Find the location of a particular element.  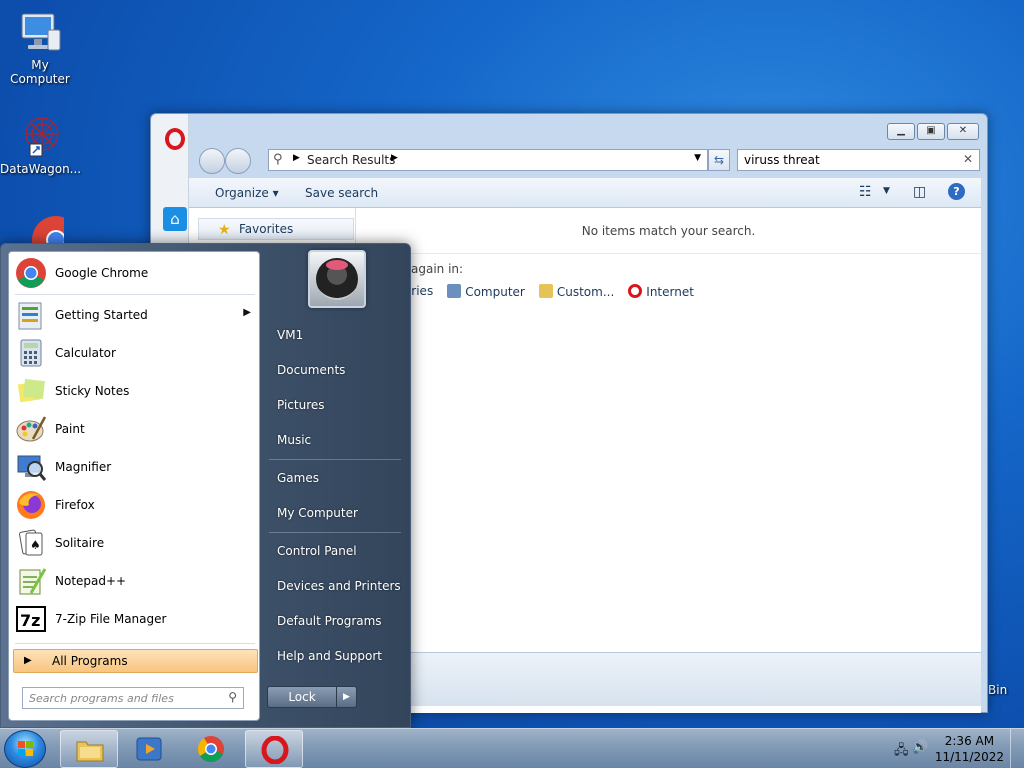

right-item-default-programs: Default Programs is located at coordinates (335, 621).